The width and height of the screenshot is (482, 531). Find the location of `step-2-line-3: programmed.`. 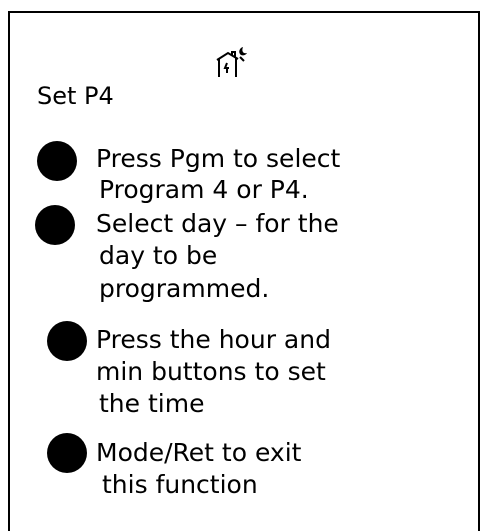

step-2-line-3: programmed. is located at coordinates (184, 288).